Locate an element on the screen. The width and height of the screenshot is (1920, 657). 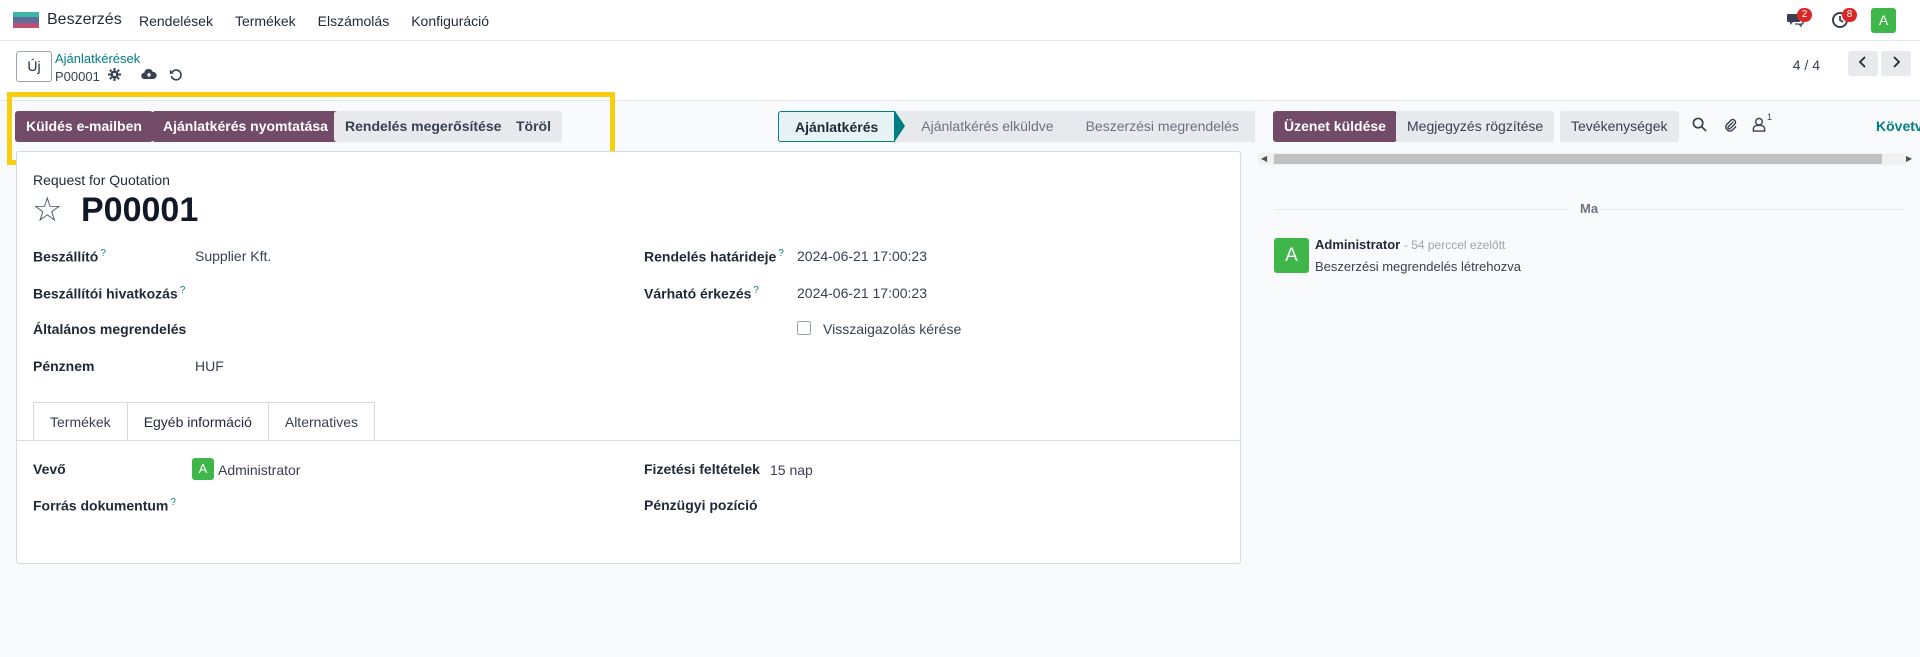
gear-icon is located at coordinates (114, 76).